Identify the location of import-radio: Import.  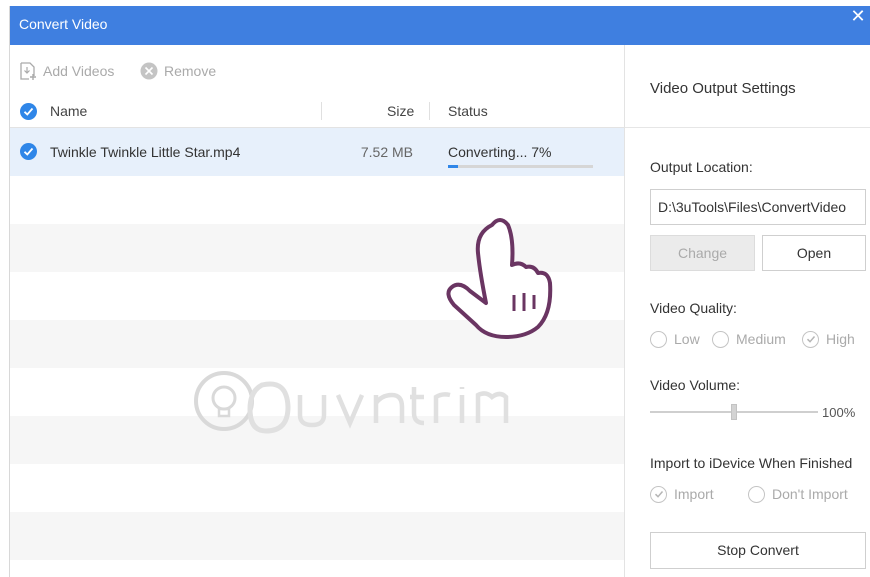
(682, 494).